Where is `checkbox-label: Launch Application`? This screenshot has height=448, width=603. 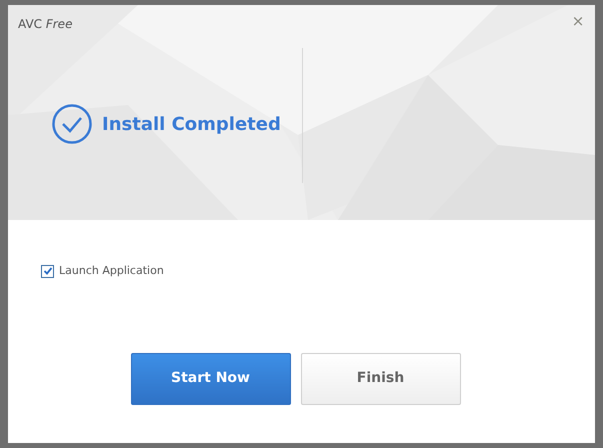
checkbox-label: Launch Application is located at coordinates (111, 271).